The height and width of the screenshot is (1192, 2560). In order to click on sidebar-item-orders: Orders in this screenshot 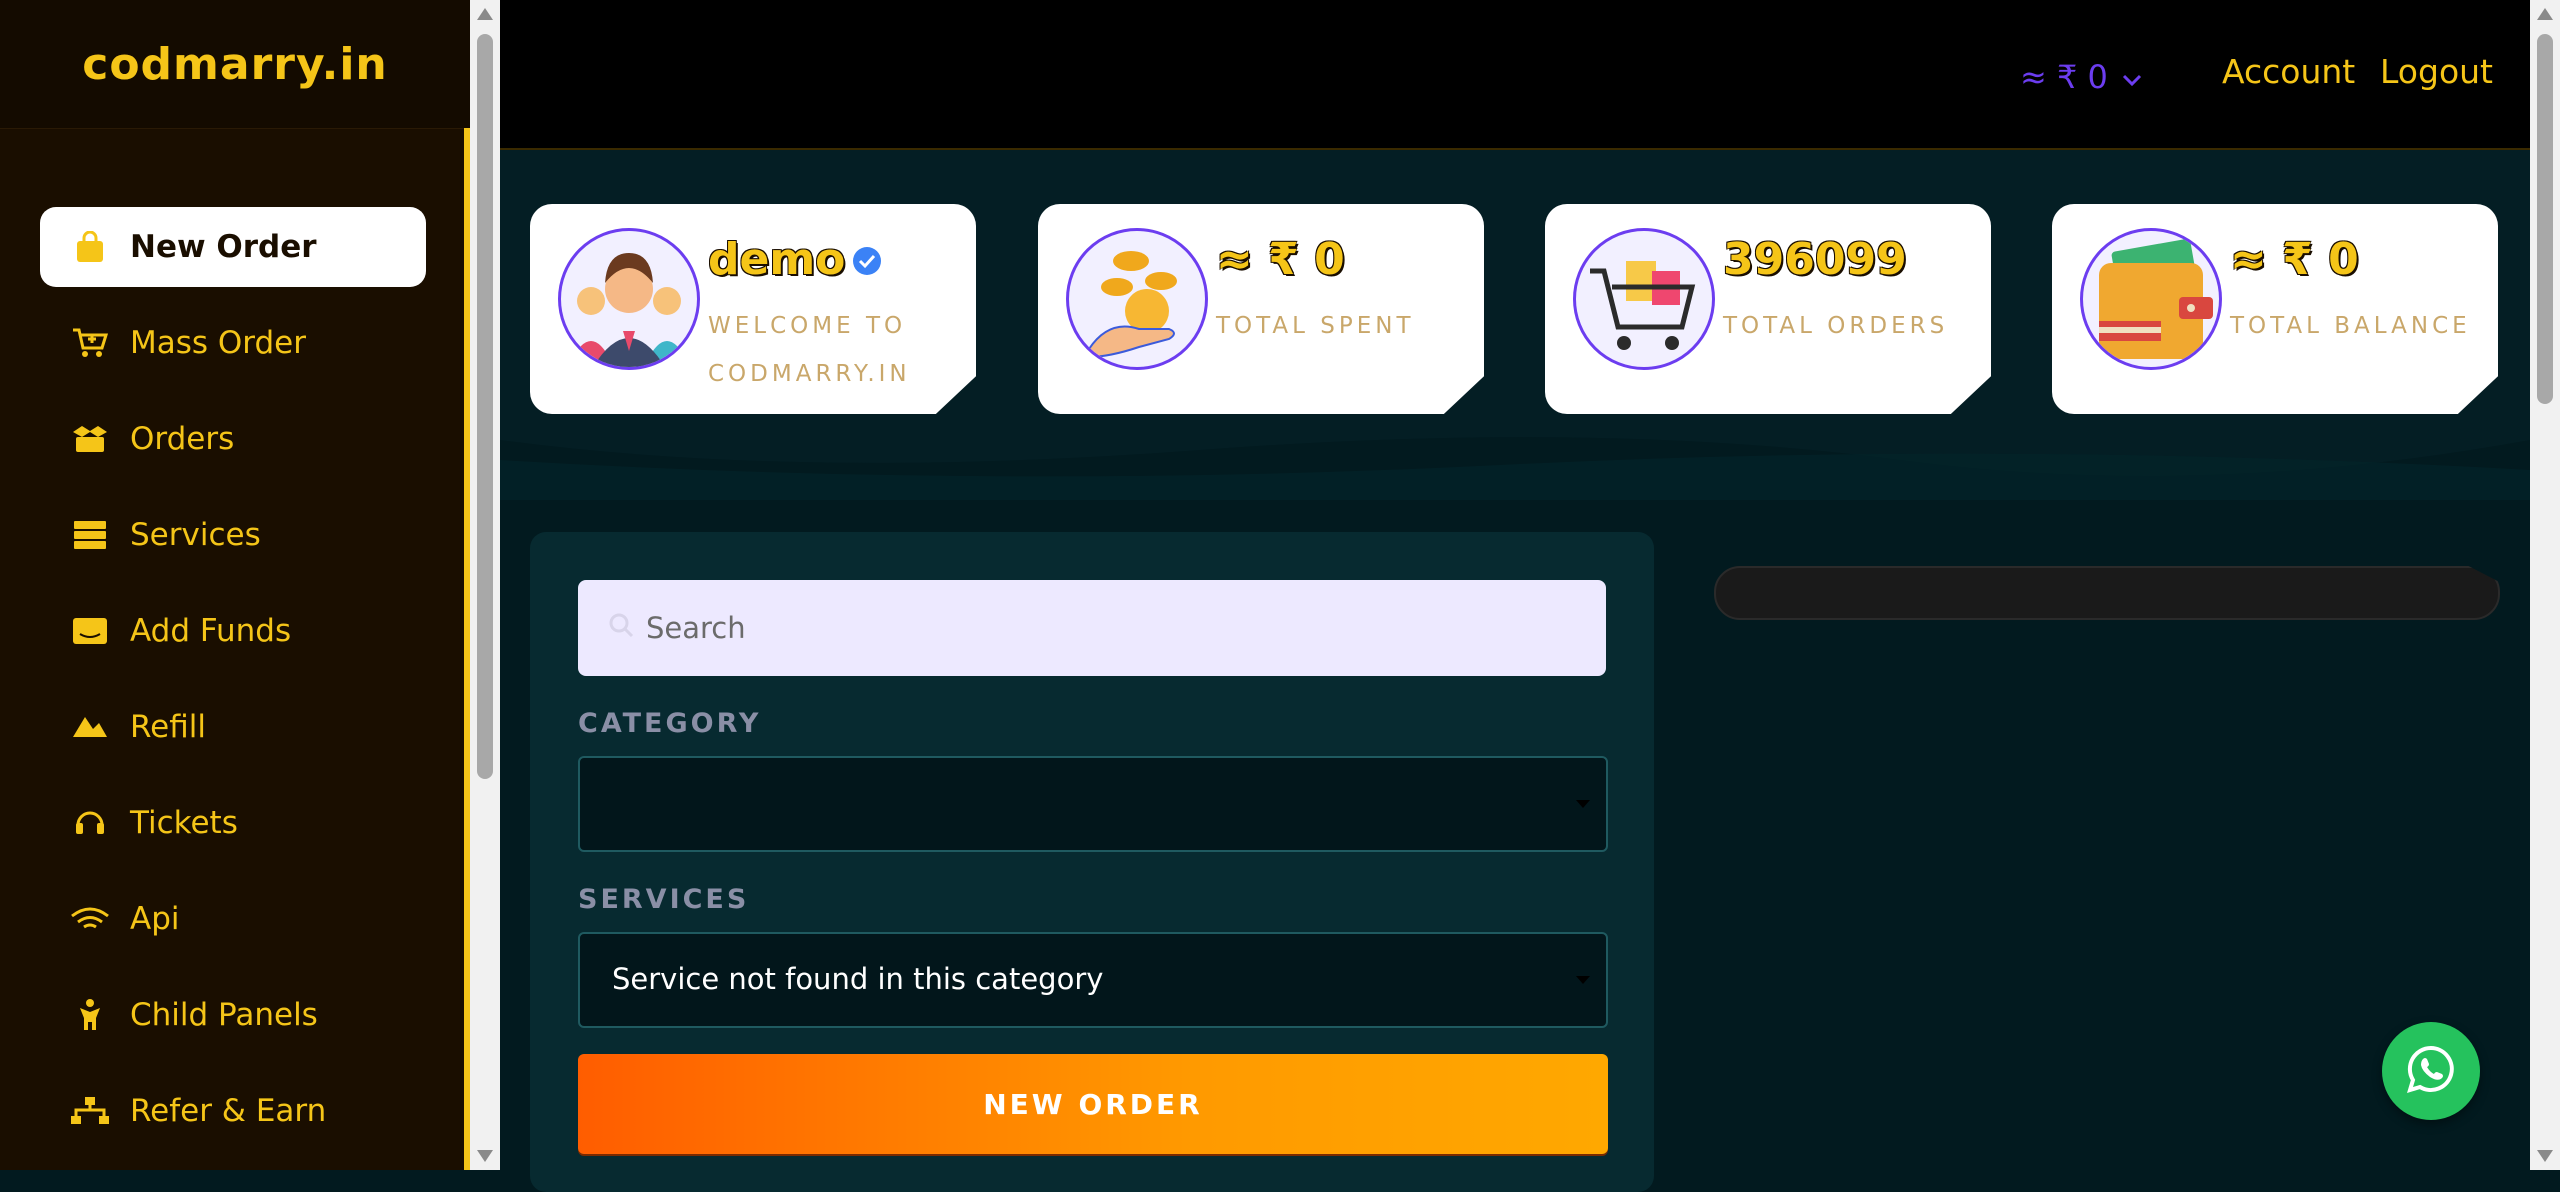, I will do `click(233, 439)`.